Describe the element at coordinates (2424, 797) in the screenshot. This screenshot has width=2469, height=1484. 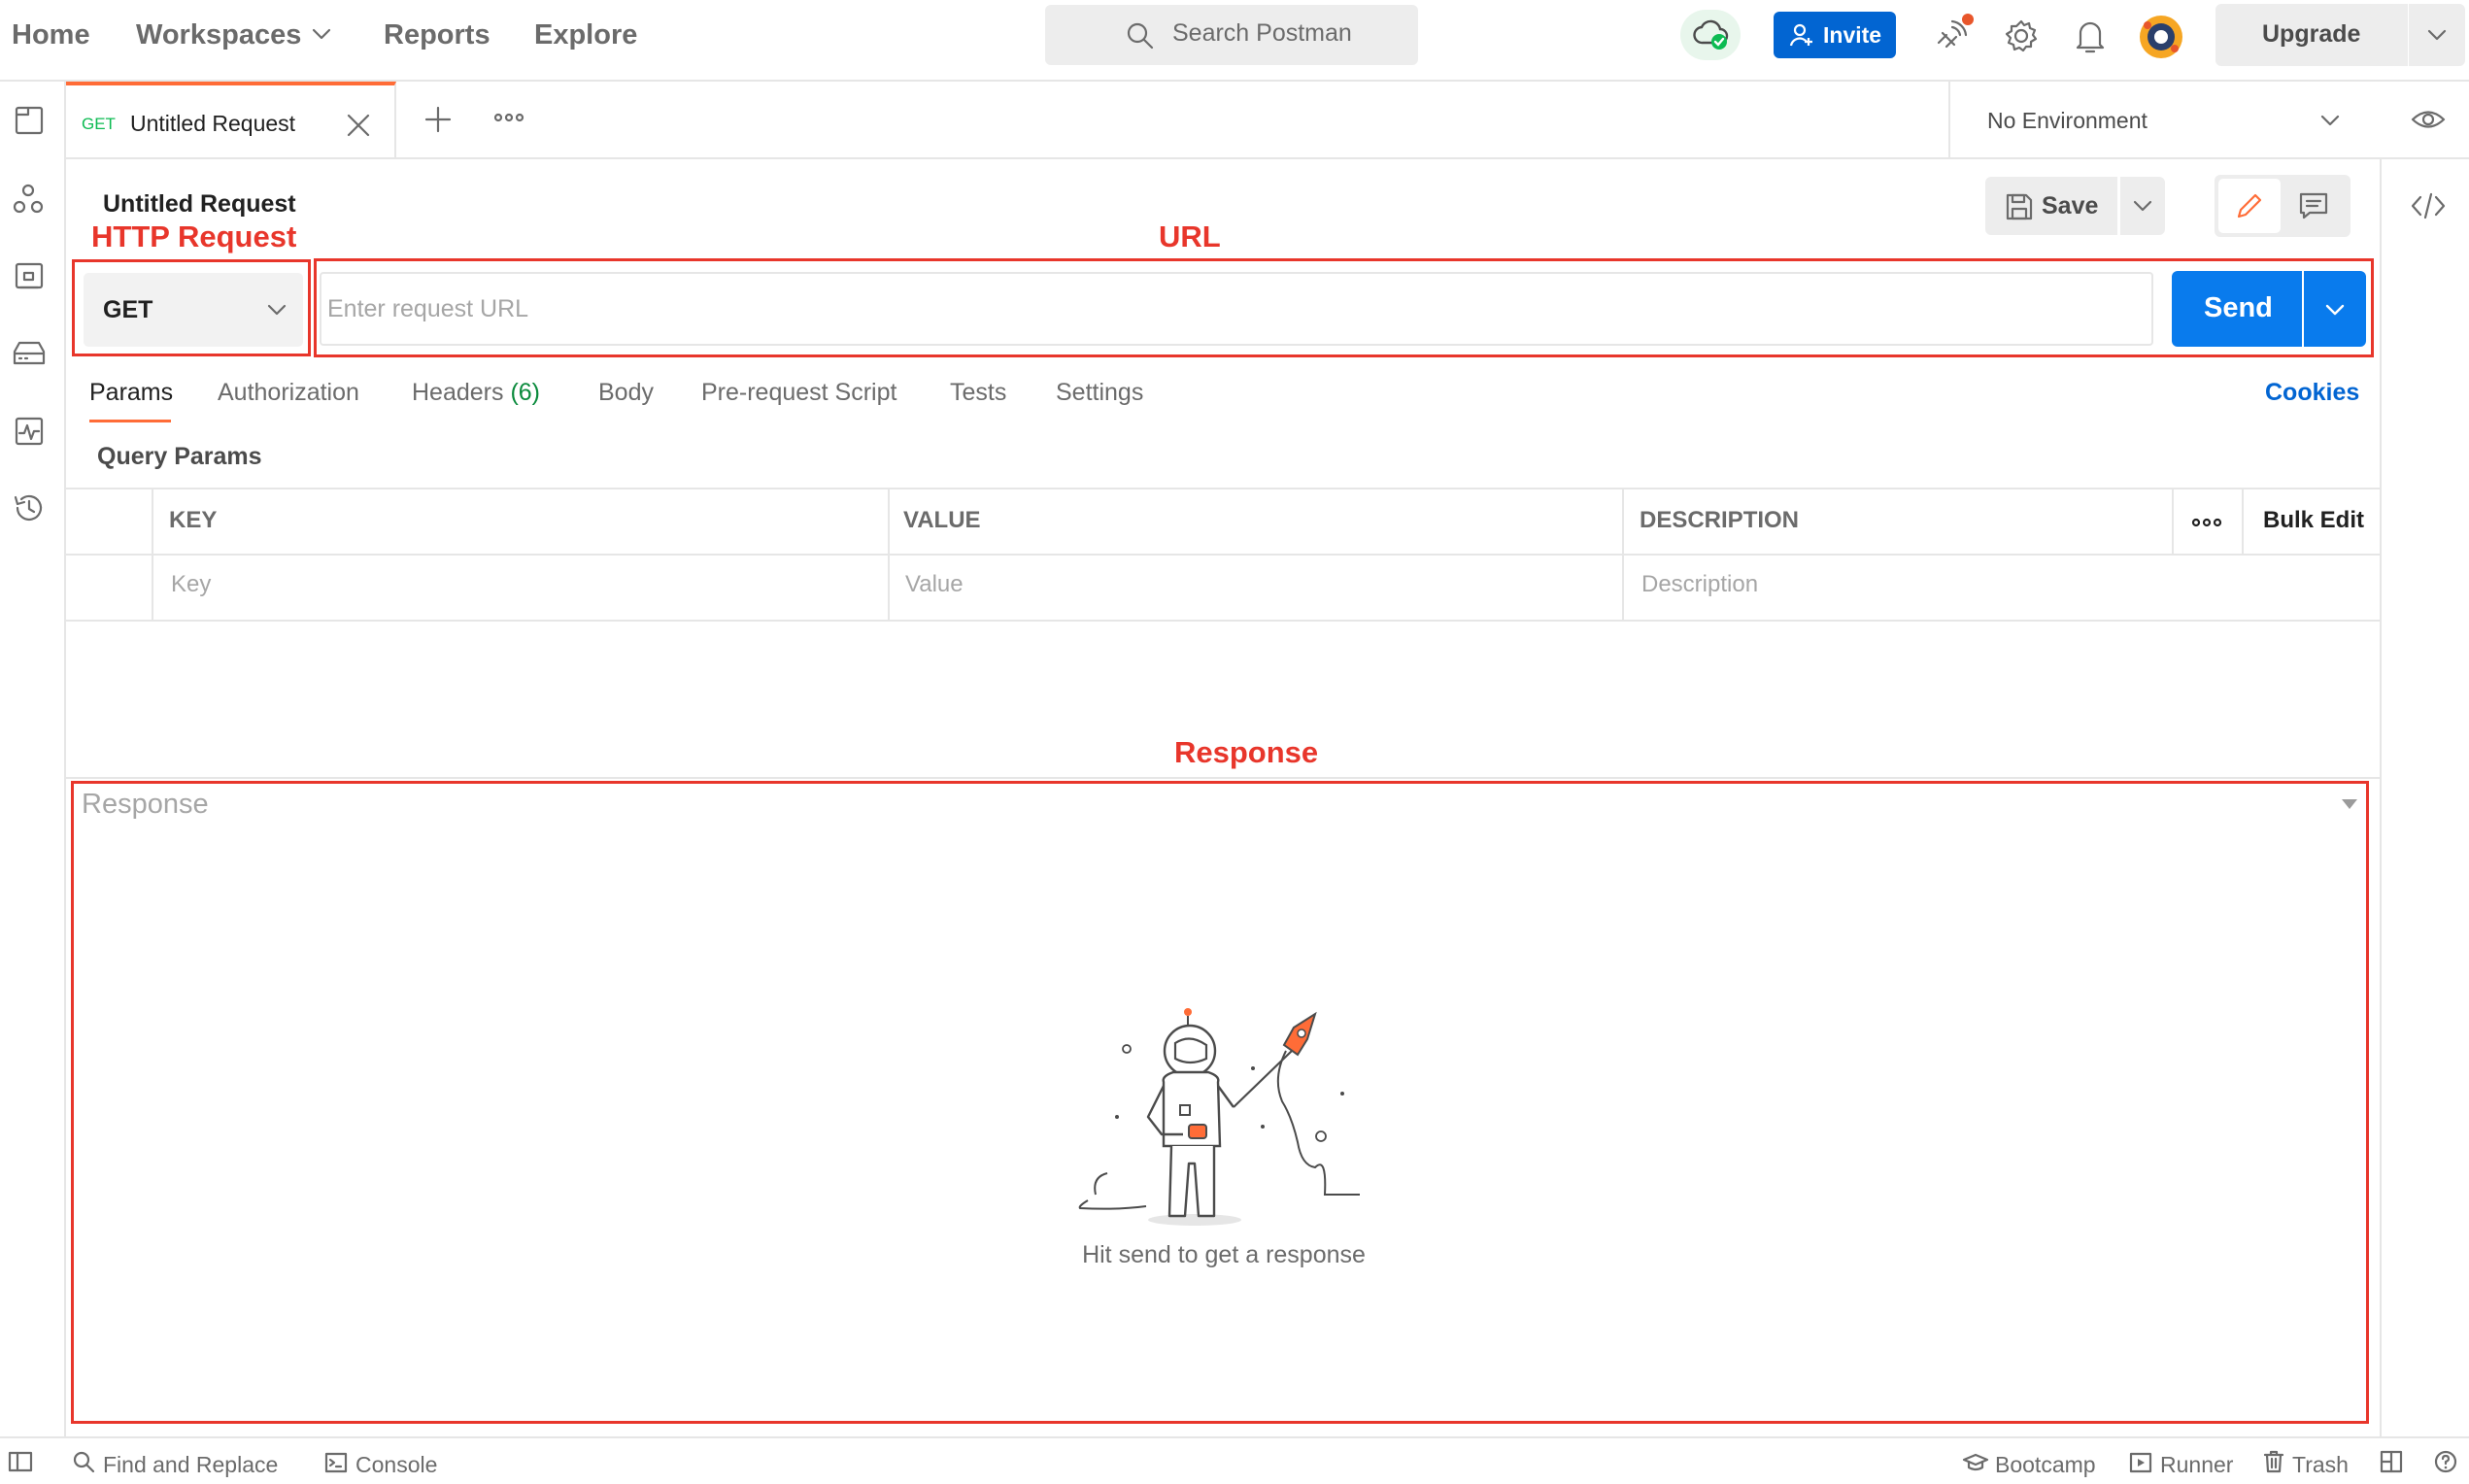
I see `right-sidebar` at that location.